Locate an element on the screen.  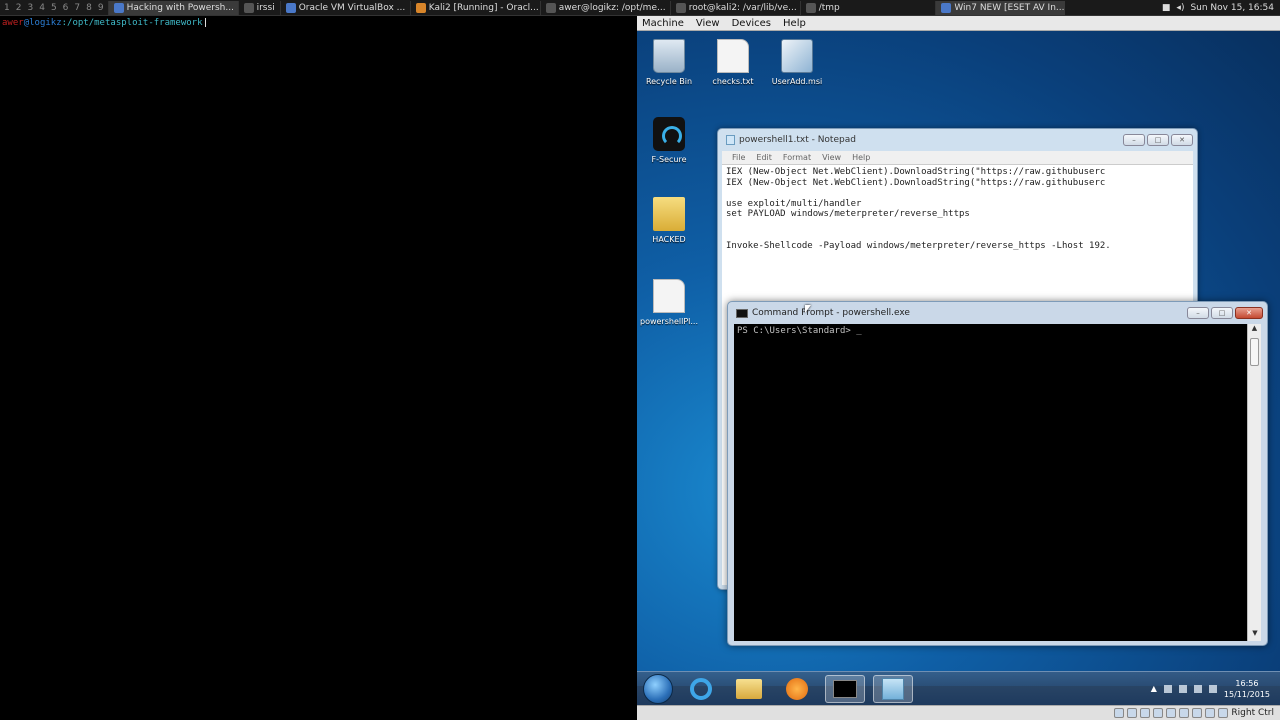
clock-time: 16:56 is located at coordinates (1247, 683).